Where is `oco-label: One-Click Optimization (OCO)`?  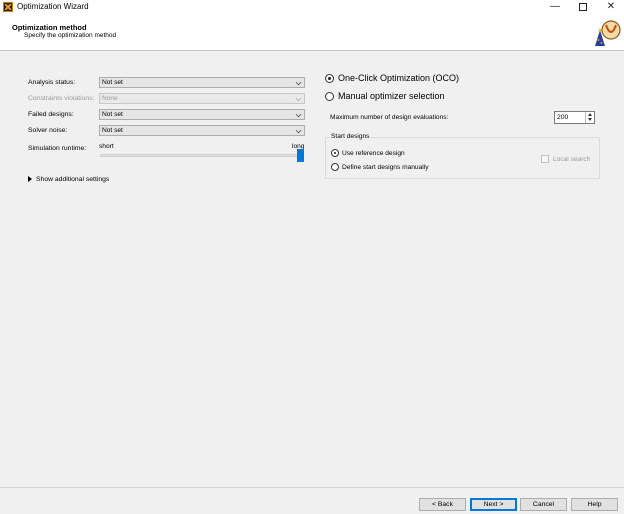 oco-label: One-Click Optimization (OCO) is located at coordinates (399, 78).